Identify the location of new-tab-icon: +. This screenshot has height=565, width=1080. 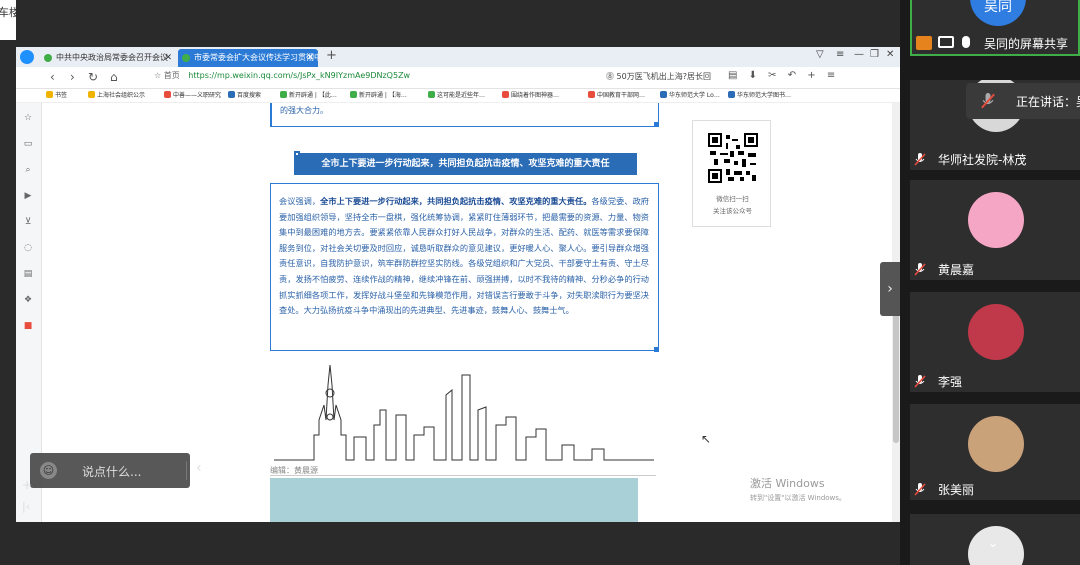
(331, 55).